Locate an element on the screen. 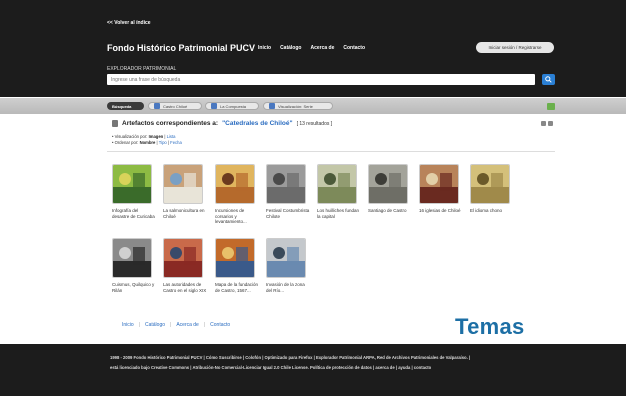 The width and height of the screenshot is (626, 396). tab-castro-chiloe: Castro Chiloé is located at coordinates (175, 106).